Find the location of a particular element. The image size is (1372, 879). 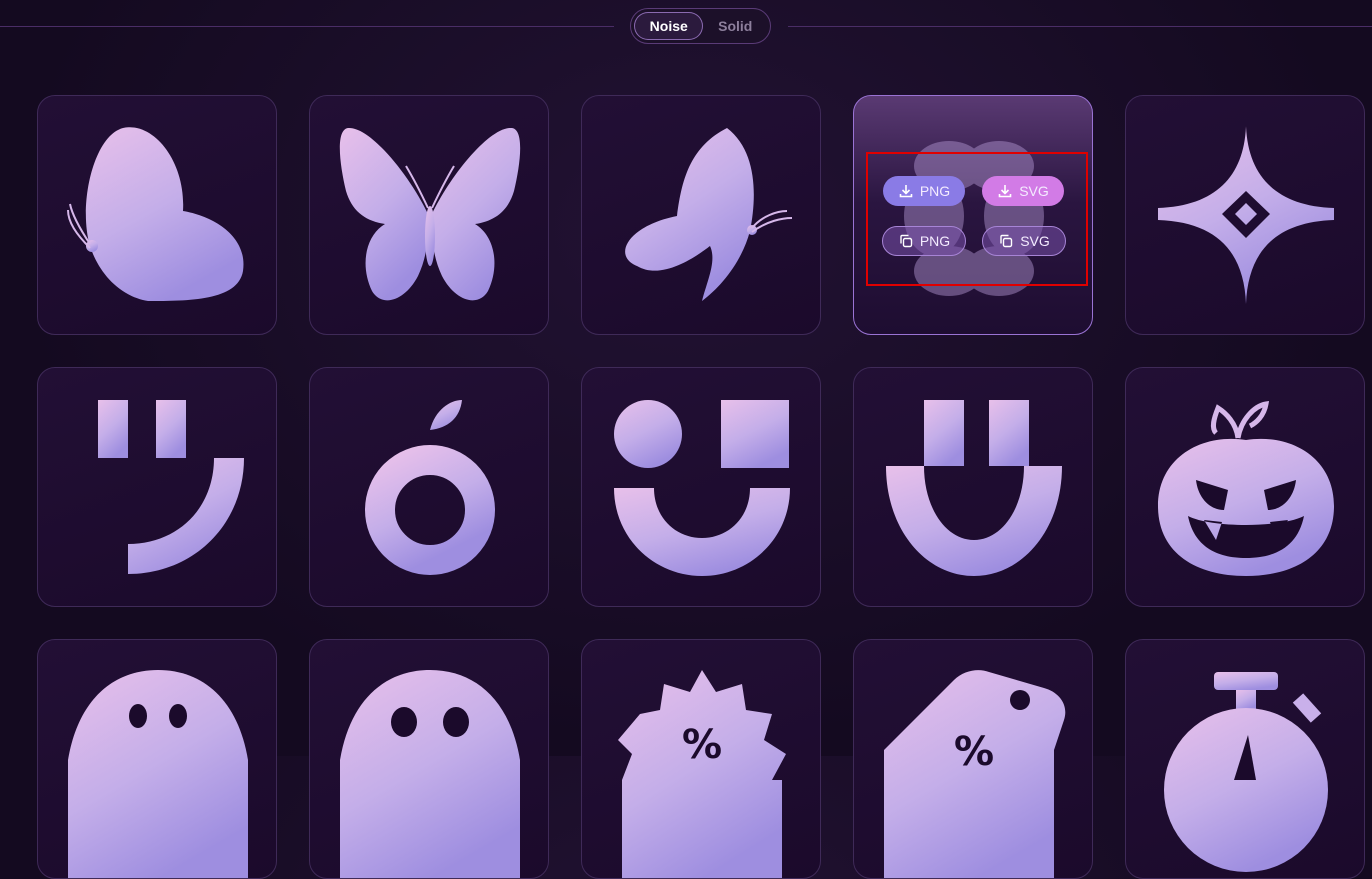

icon-card-jack-o-lantern is located at coordinates (1245, 487).